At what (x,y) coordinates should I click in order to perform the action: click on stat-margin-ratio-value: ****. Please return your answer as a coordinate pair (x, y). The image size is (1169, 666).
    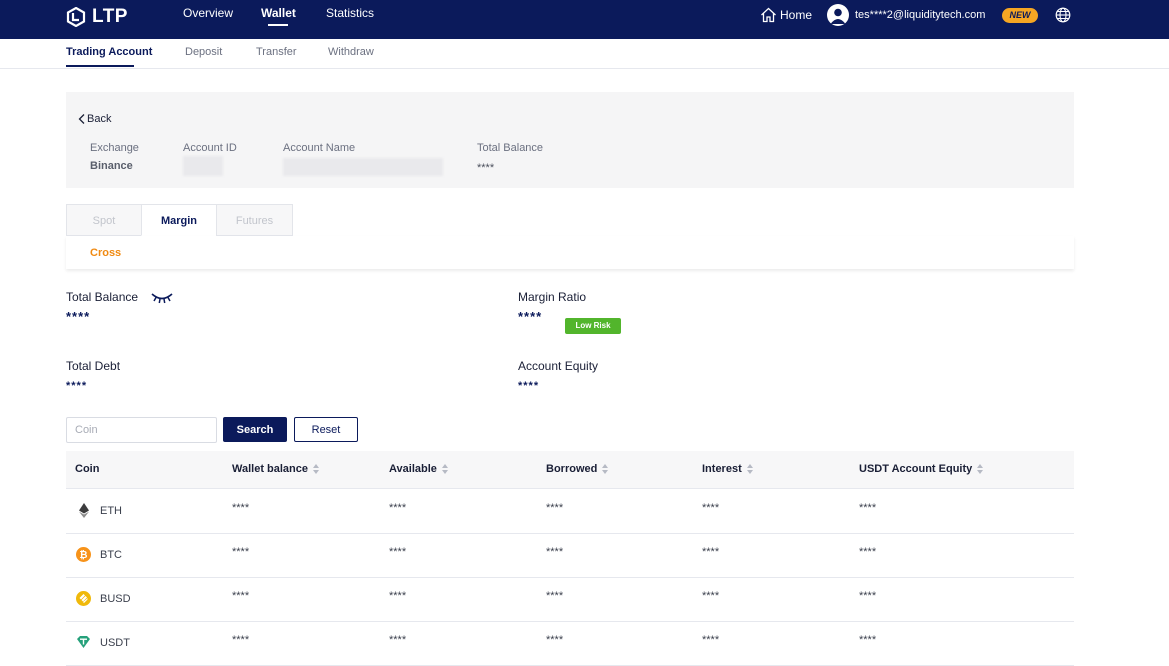
    Looking at the image, I should click on (530, 316).